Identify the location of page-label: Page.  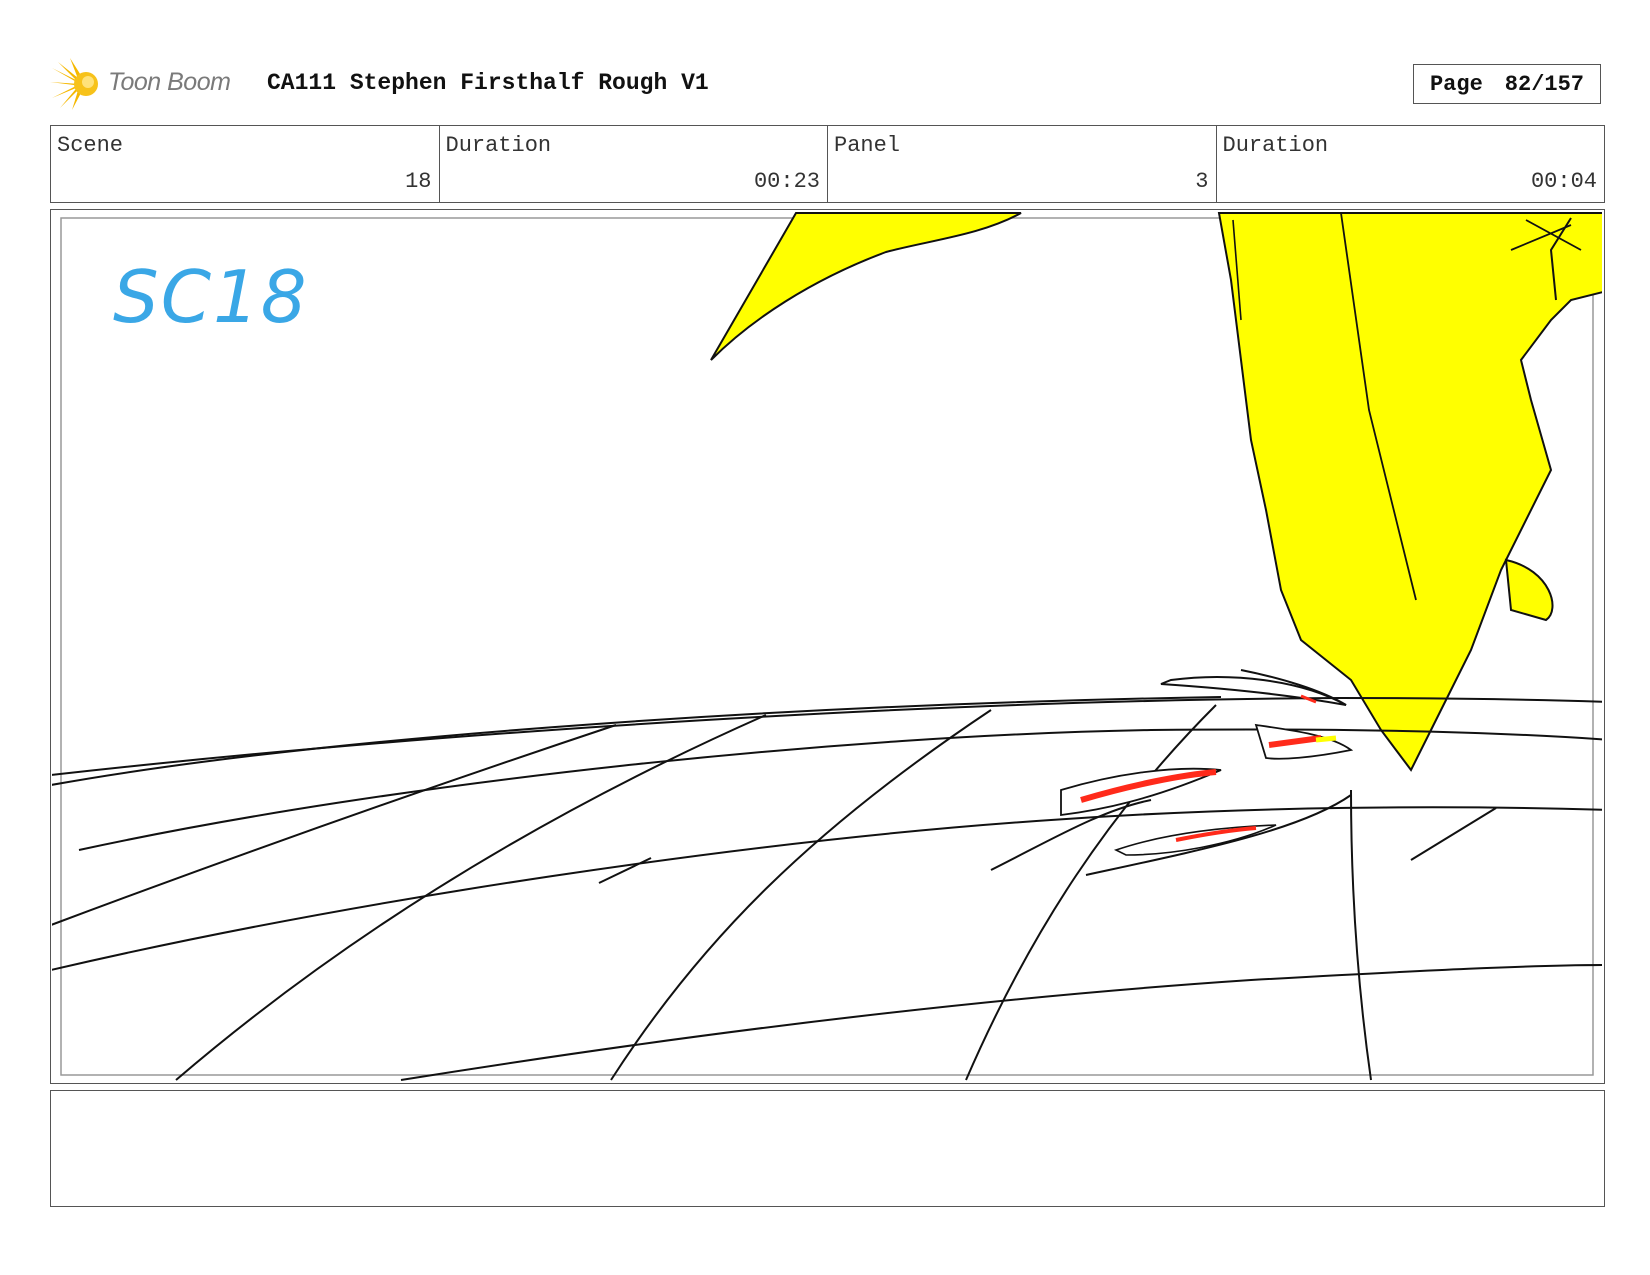
(1456, 84).